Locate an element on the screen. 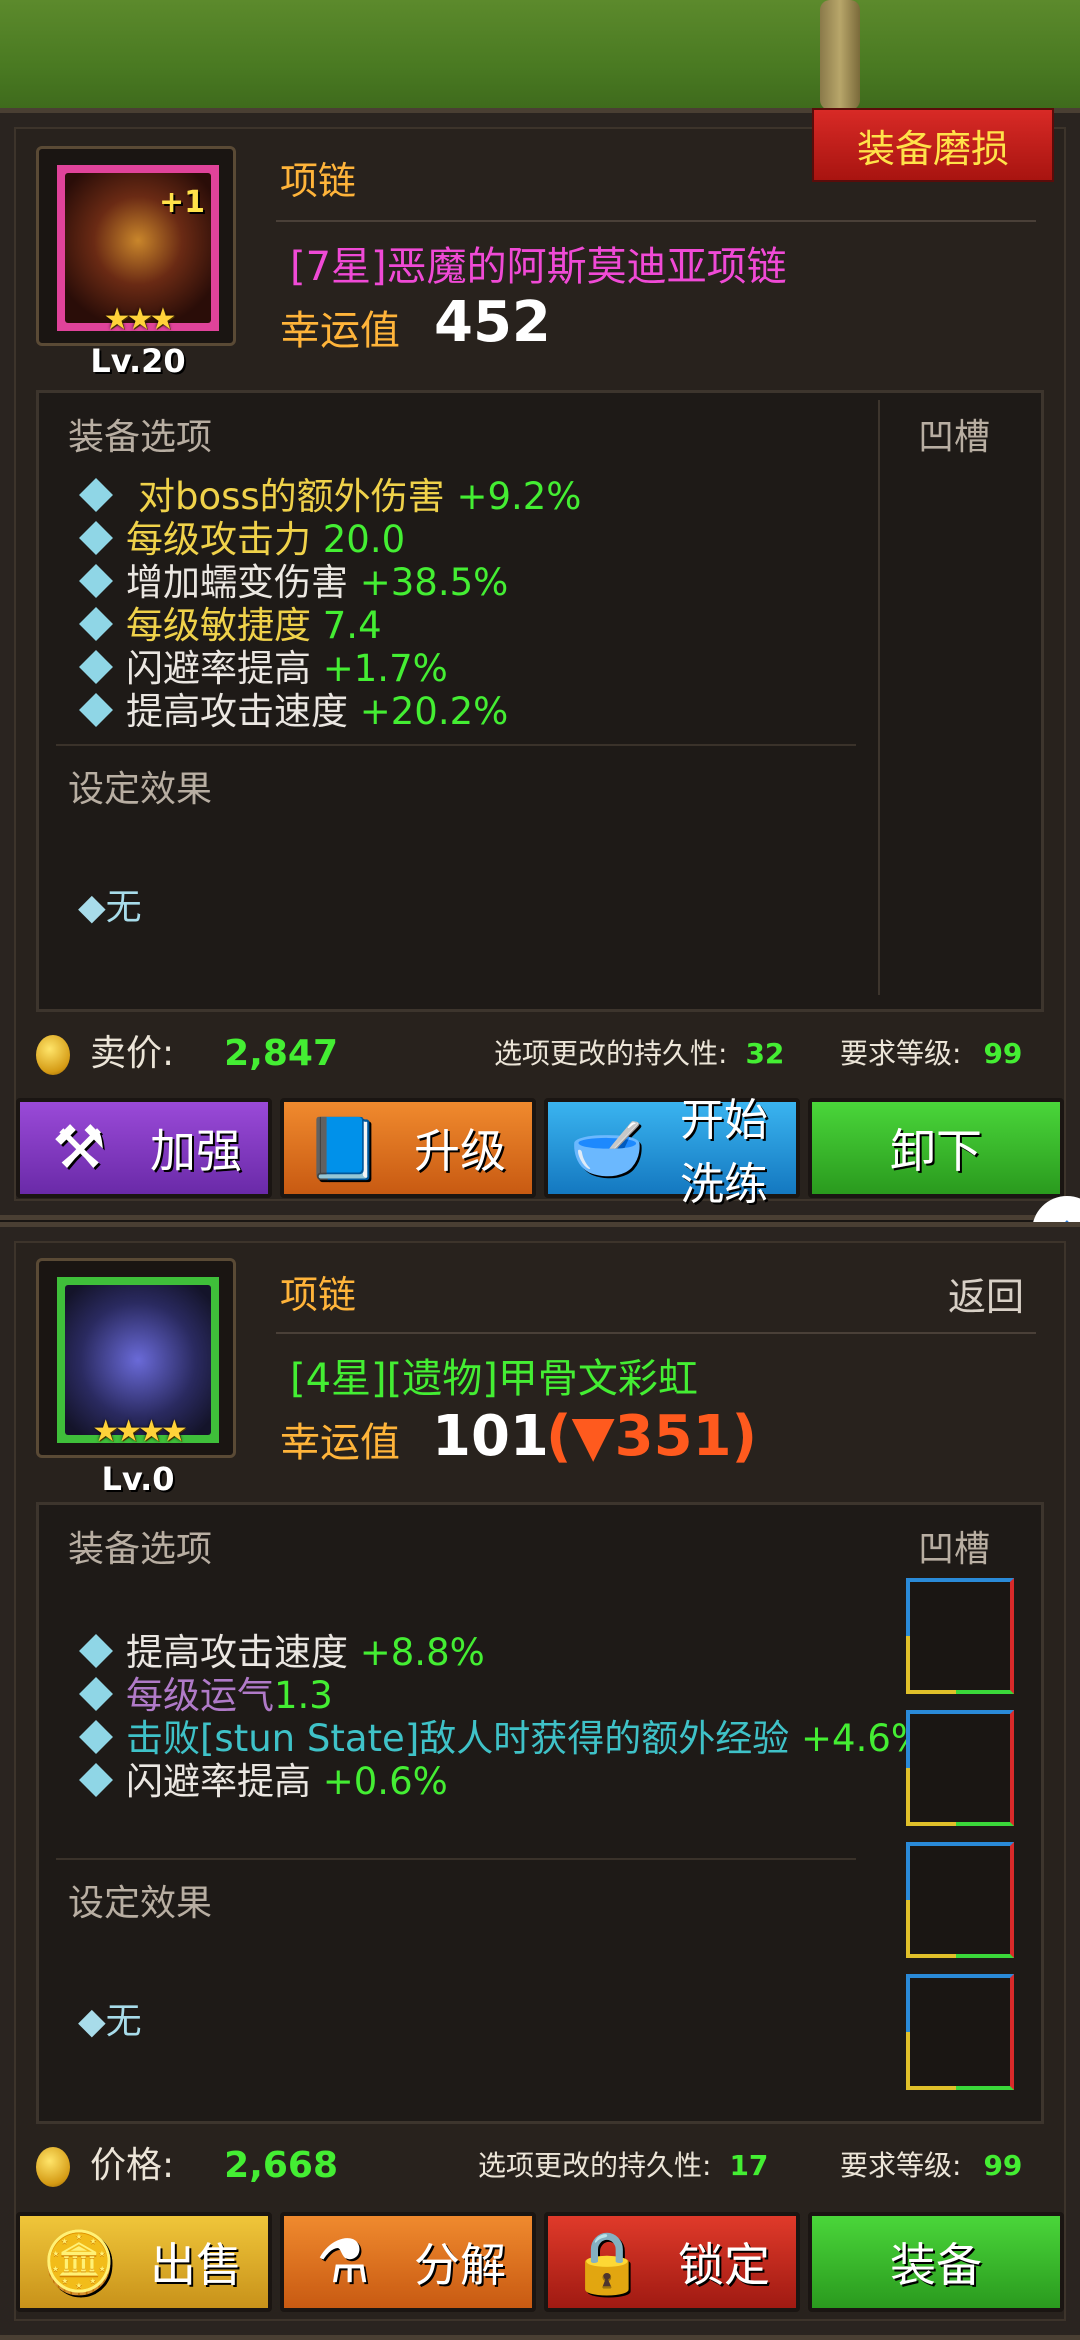 This screenshot has width=1080, height=2340. lock-icon: 🔒 is located at coordinates (607, 2262).